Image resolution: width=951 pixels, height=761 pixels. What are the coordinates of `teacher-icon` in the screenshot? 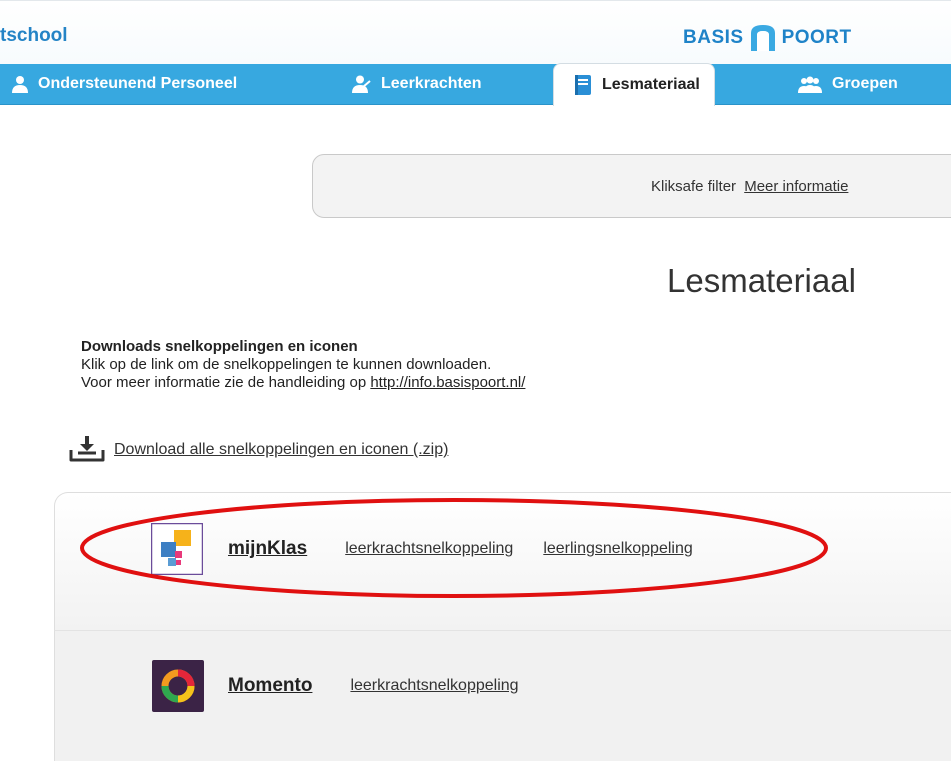 It's located at (361, 84).